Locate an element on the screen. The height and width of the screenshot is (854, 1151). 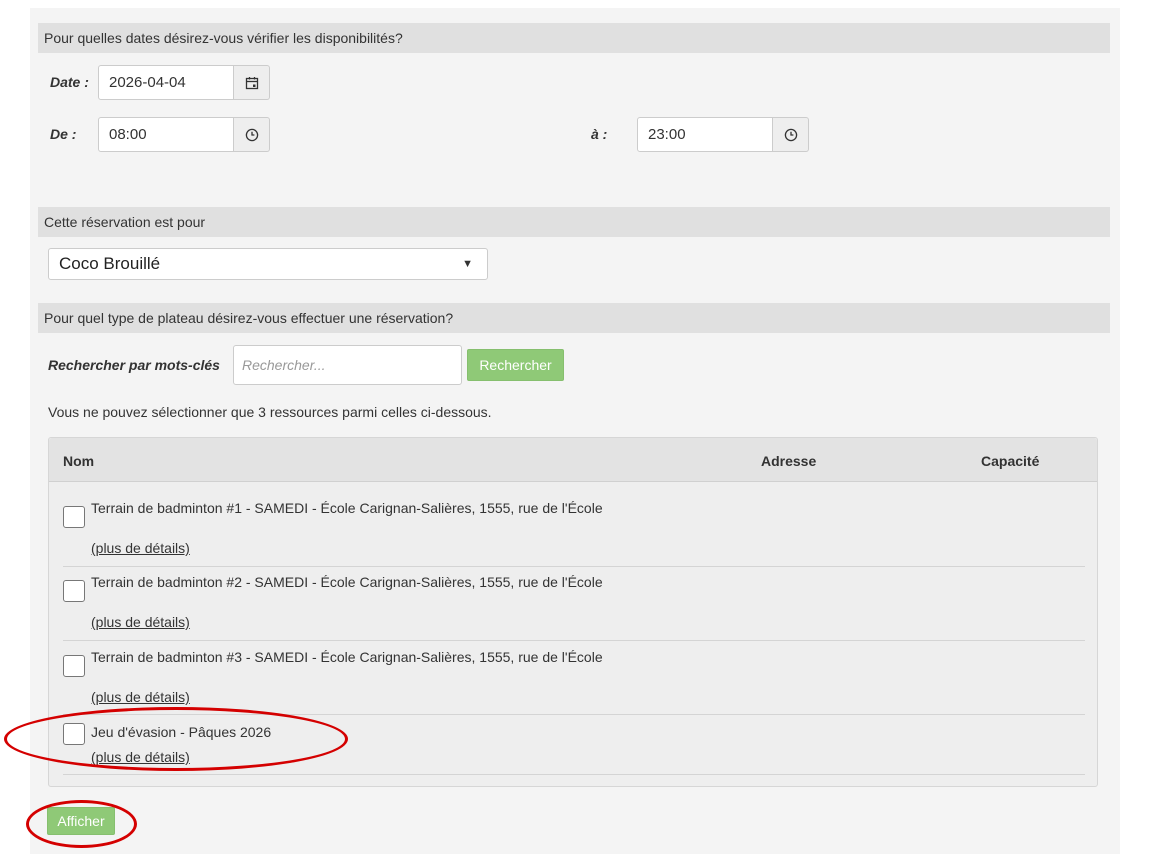
resource-name: Jeu d'évasion - Pâques 2026 is located at coordinates (181, 732).